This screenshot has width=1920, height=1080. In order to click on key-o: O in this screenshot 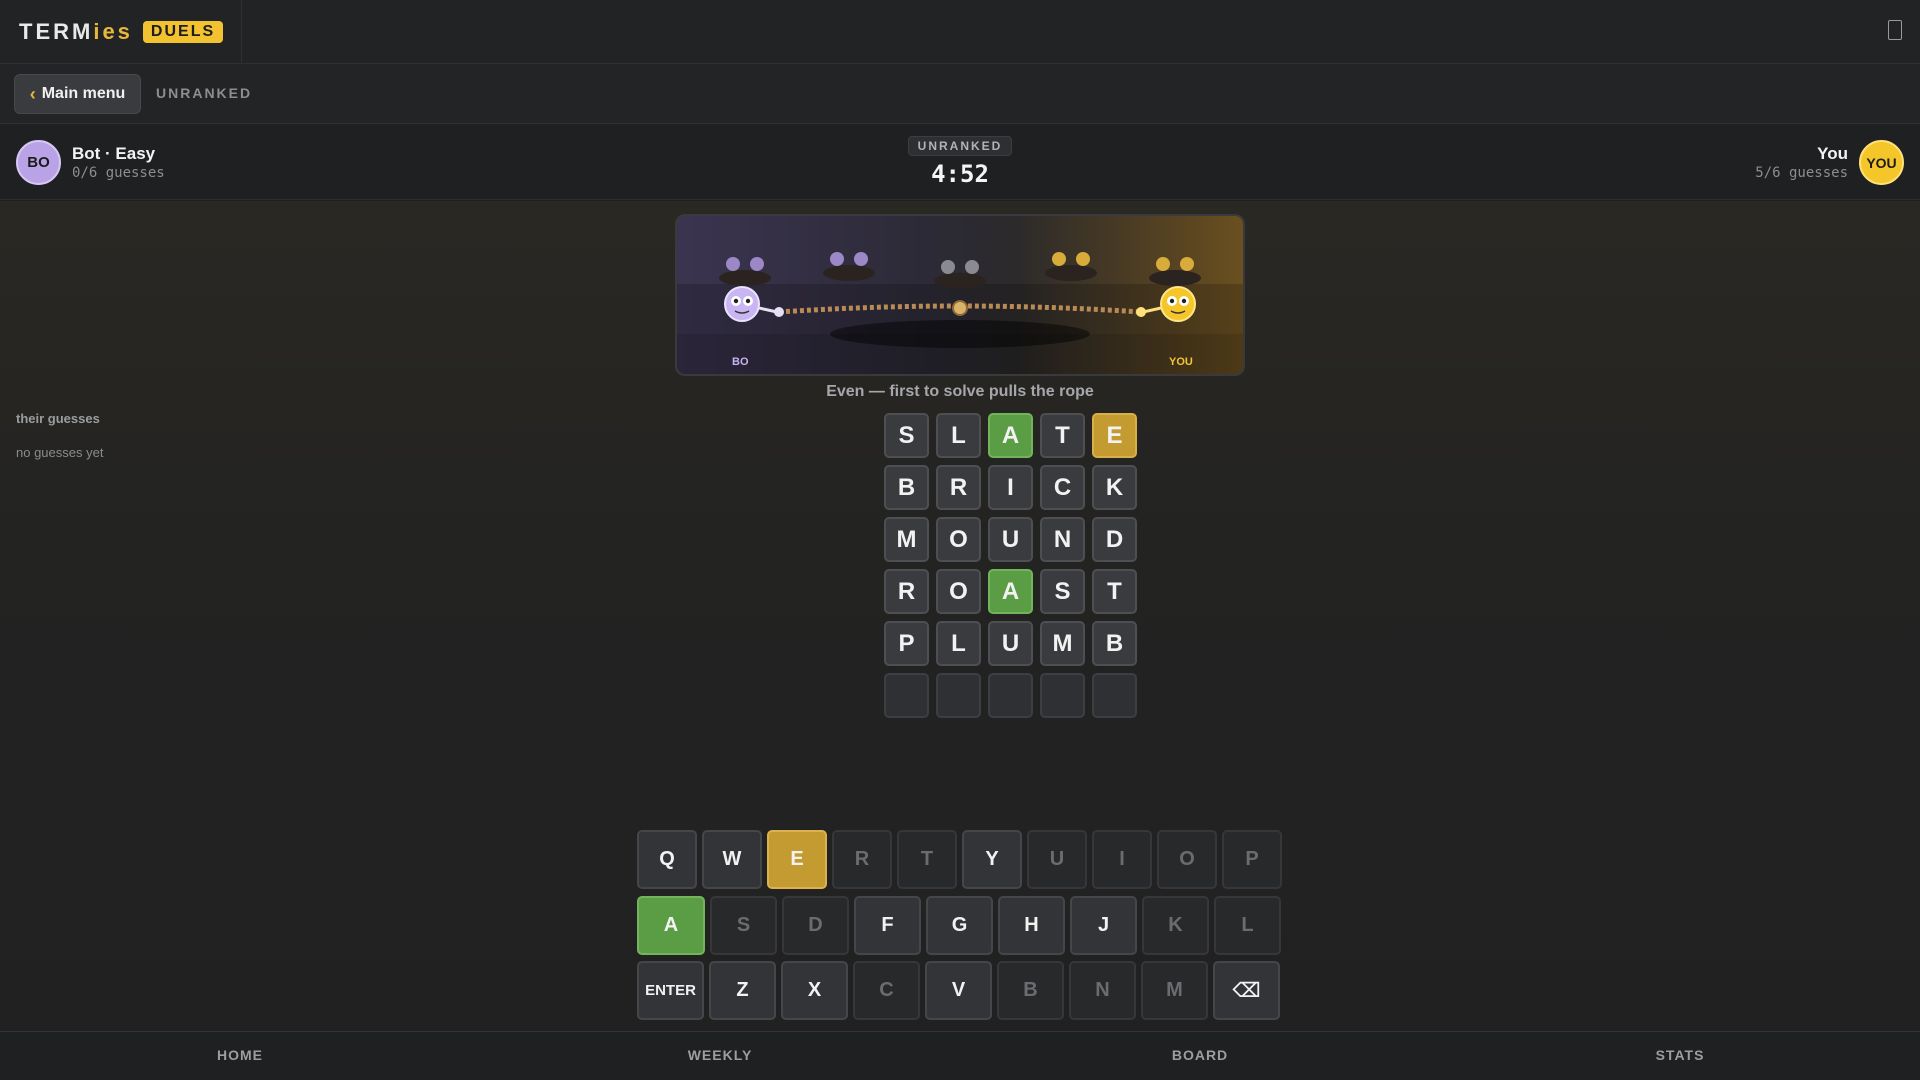, I will do `click(1187, 859)`.